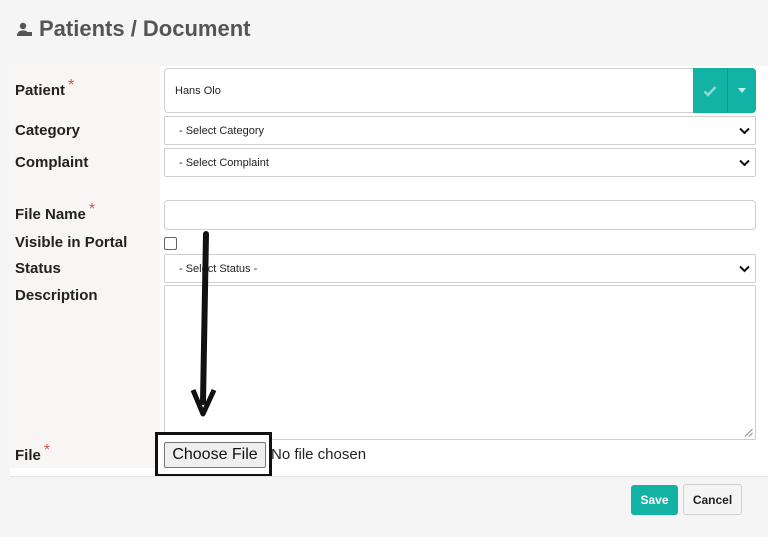 The image size is (768, 537). What do you see at coordinates (712, 499) in the screenshot?
I see `cancel-button: Cancel` at bounding box center [712, 499].